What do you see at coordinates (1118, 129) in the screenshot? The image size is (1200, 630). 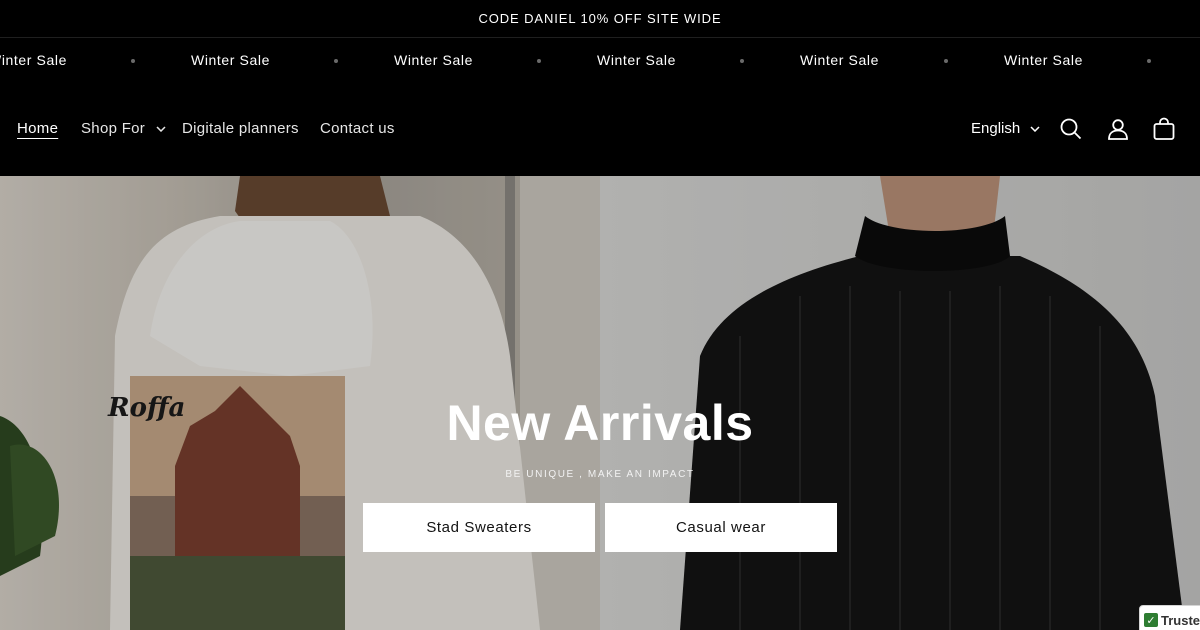 I see `account-icon` at bounding box center [1118, 129].